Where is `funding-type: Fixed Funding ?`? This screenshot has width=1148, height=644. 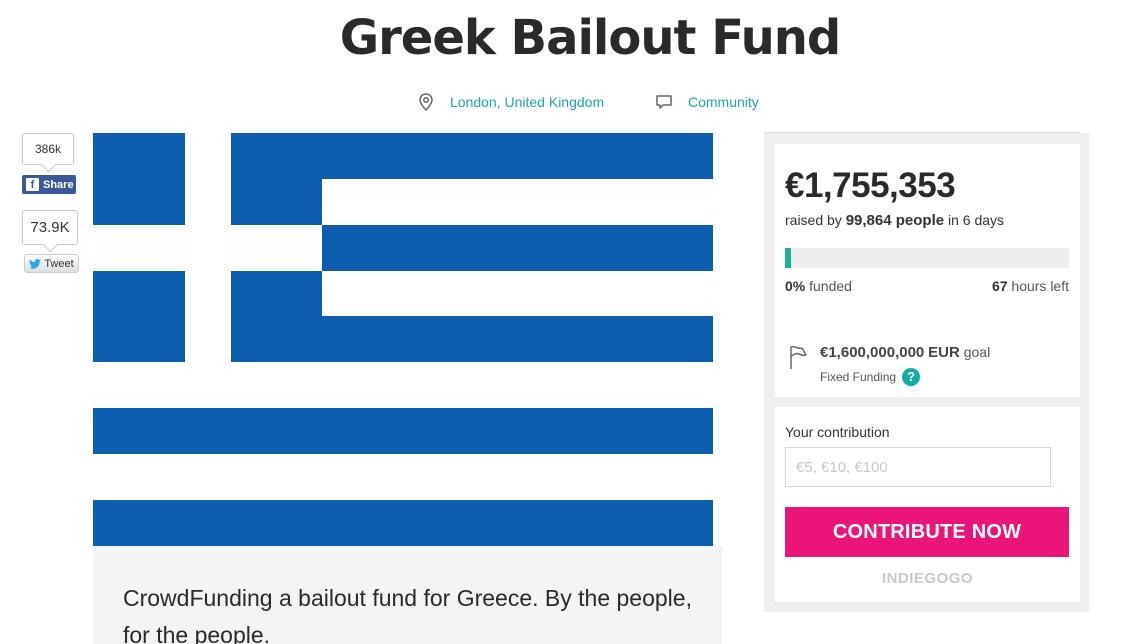 funding-type: Fixed Funding ? is located at coordinates (870, 377).